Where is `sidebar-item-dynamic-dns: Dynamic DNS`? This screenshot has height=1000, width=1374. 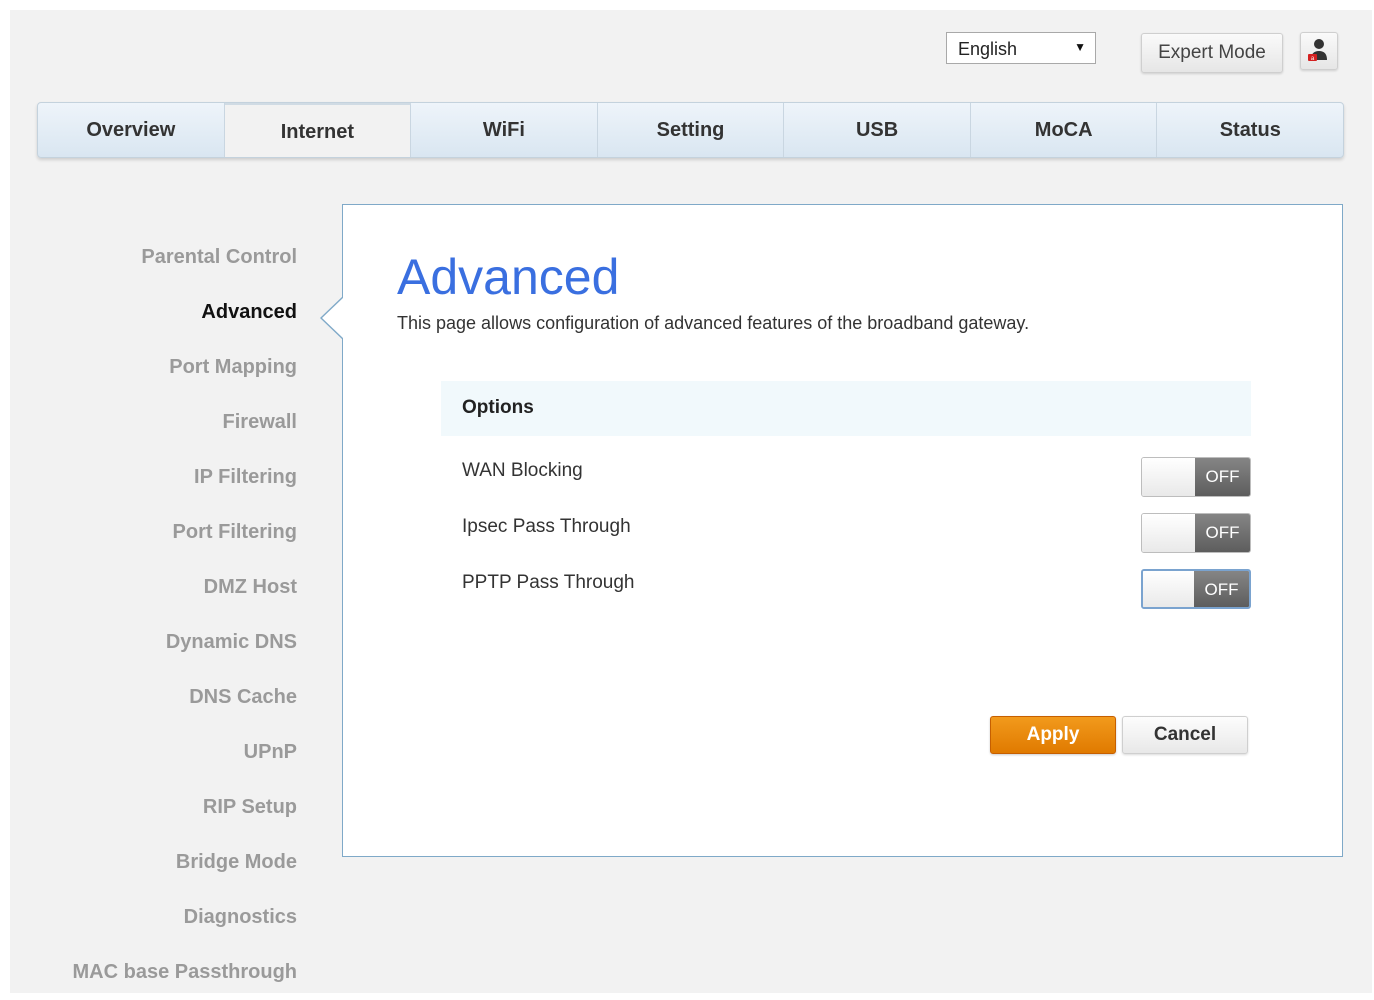
sidebar-item-dynamic-dns: Dynamic DNS is located at coordinates (163, 642).